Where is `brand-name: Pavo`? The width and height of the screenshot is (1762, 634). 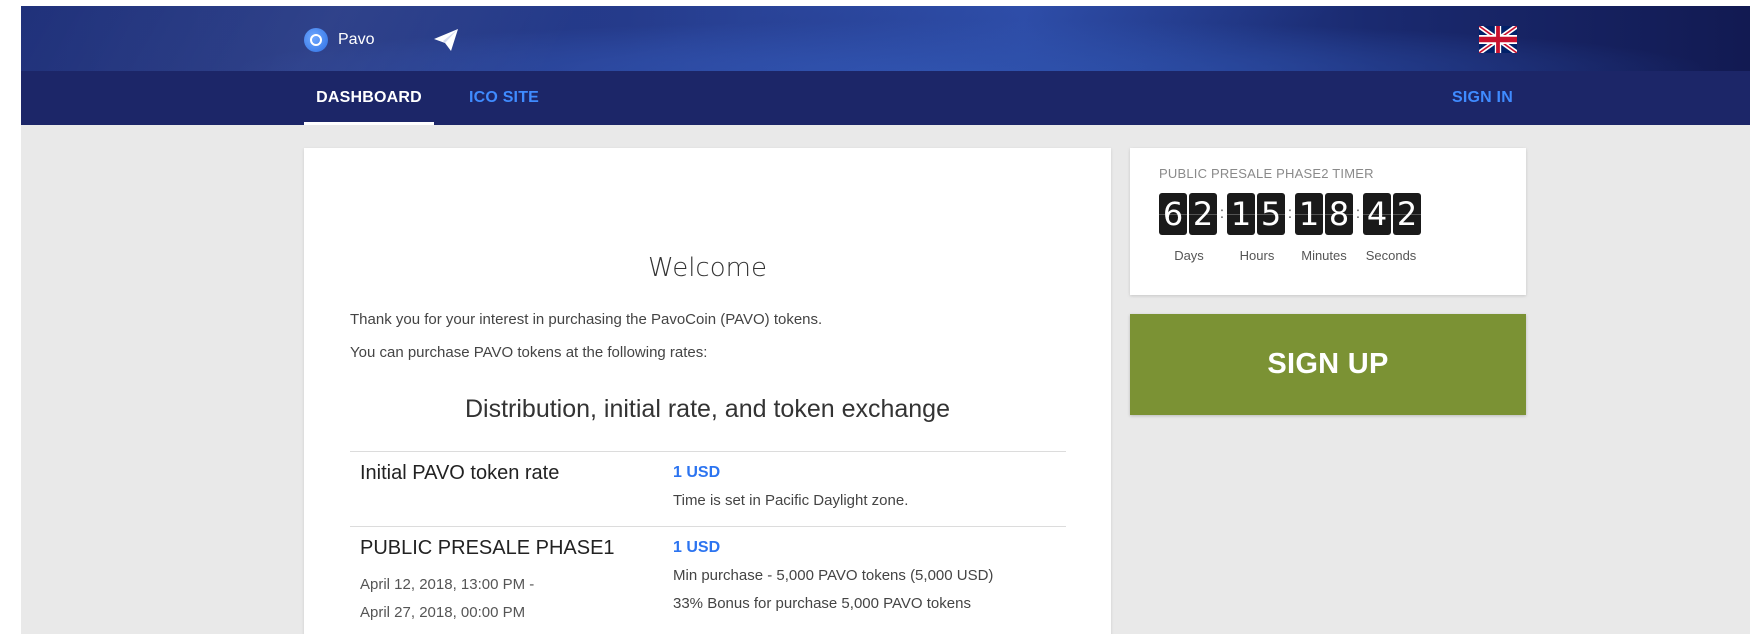
brand-name: Pavo is located at coordinates (356, 39).